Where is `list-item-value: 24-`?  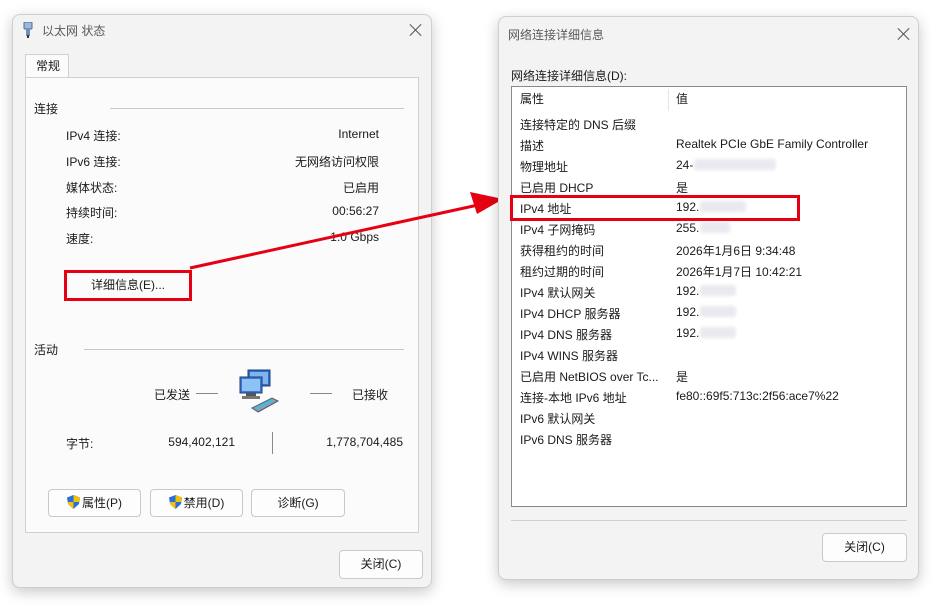 list-item-value: 24- is located at coordinates (726, 165).